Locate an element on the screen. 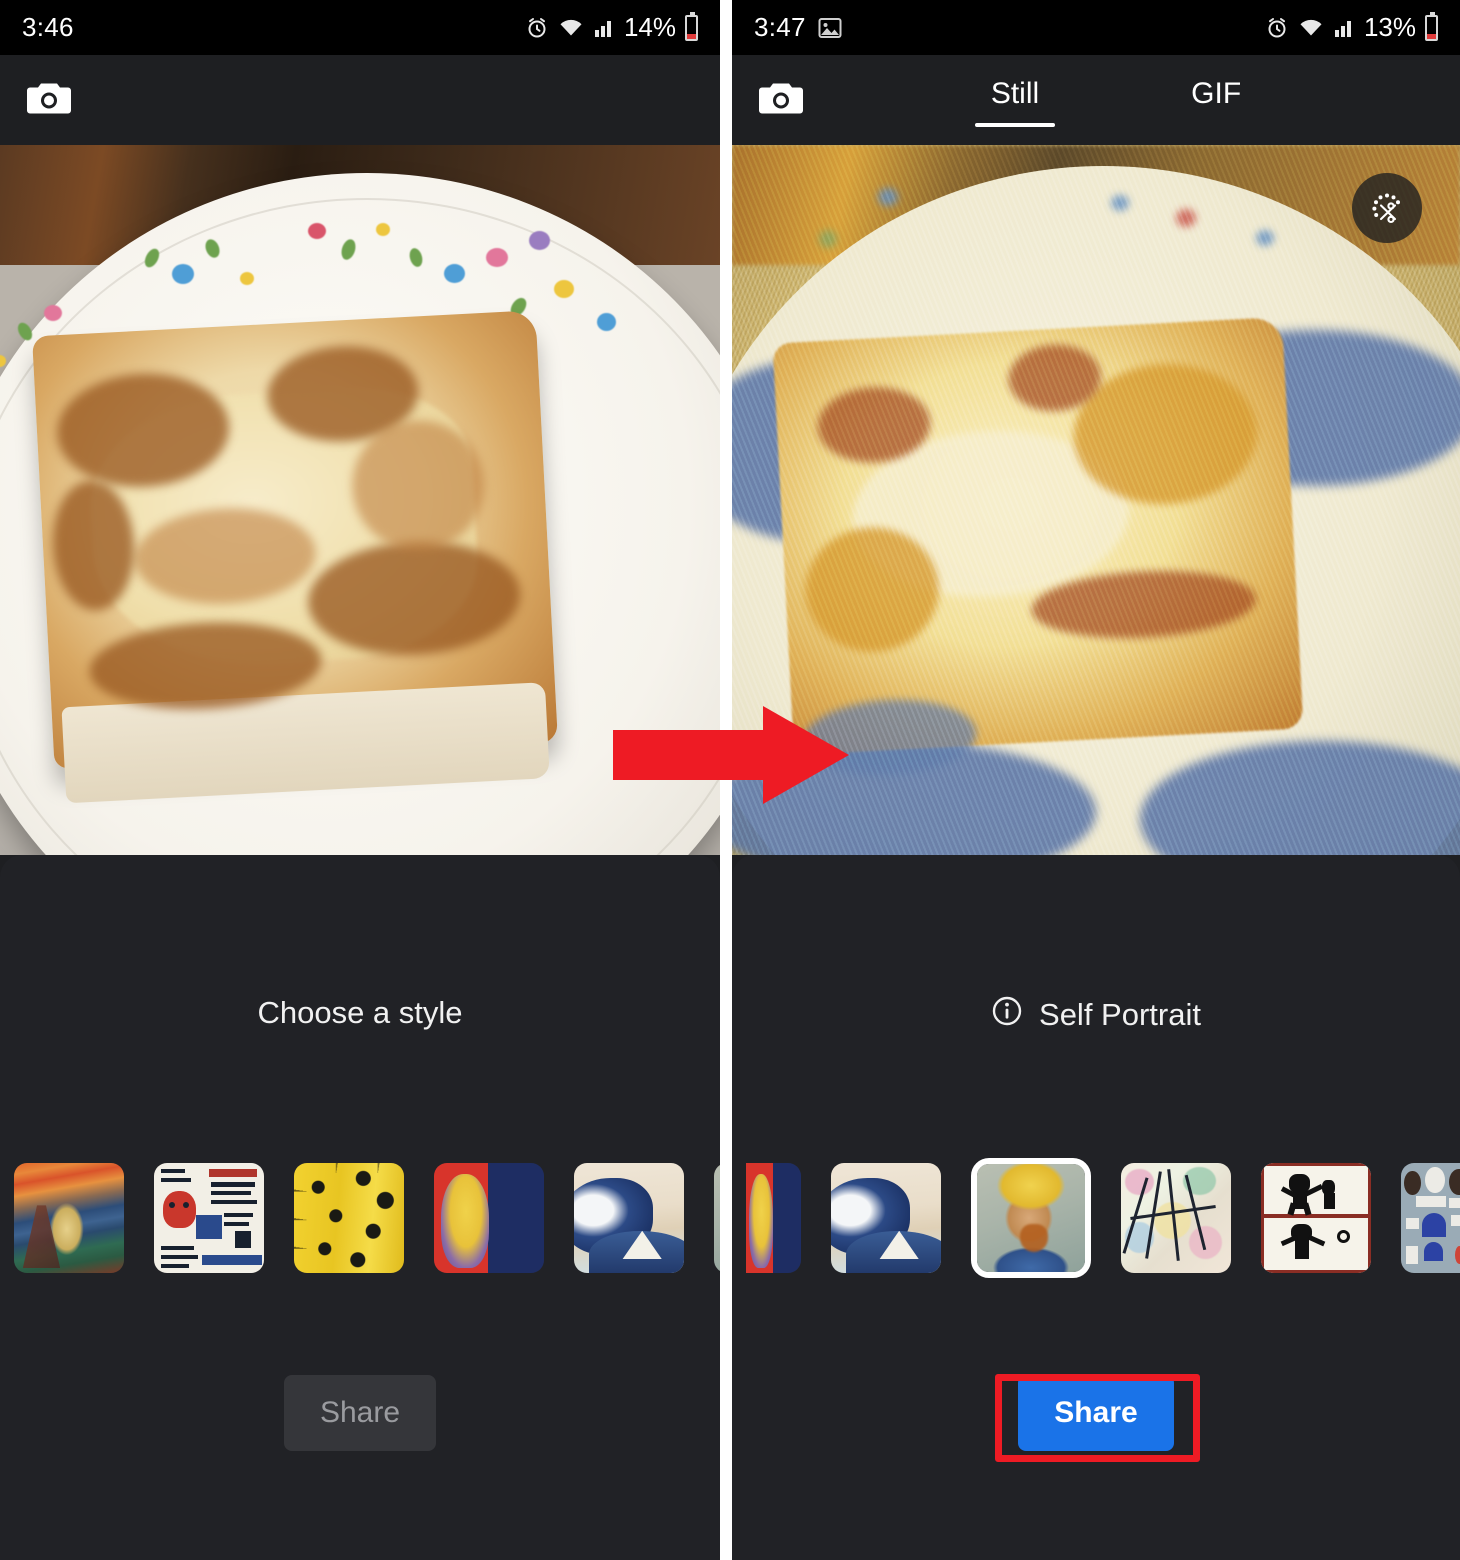 The width and height of the screenshot is (1460, 1560). style-thumb-scream is located at coordinates (69, 1217).